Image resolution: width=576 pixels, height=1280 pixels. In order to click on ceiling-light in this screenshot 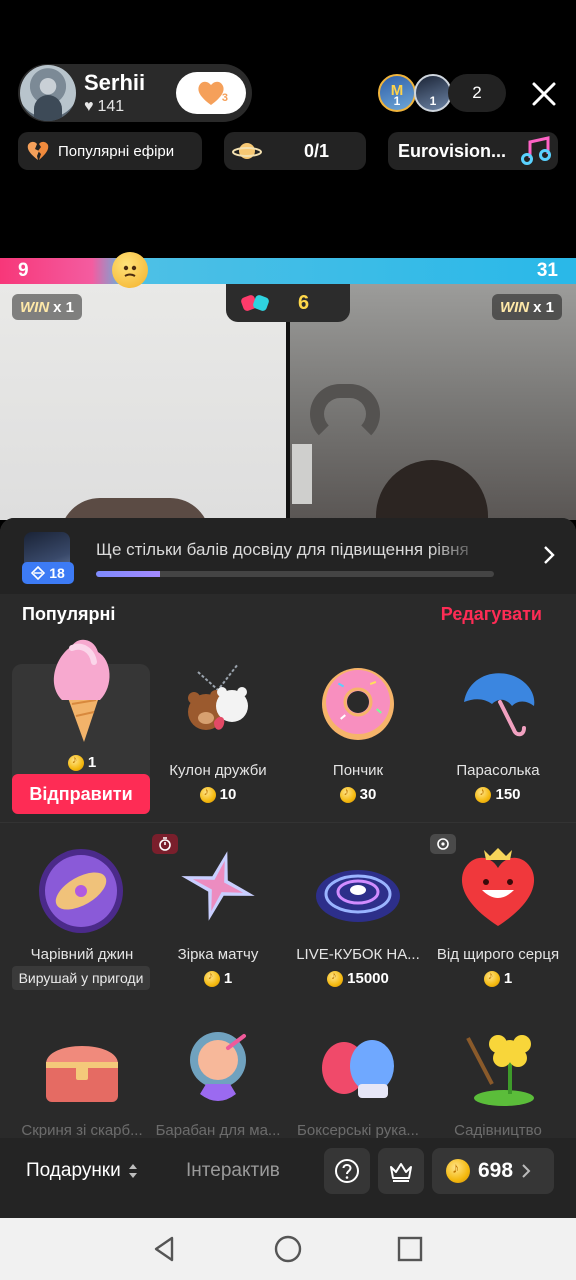, I will do `click(302, 474)`.